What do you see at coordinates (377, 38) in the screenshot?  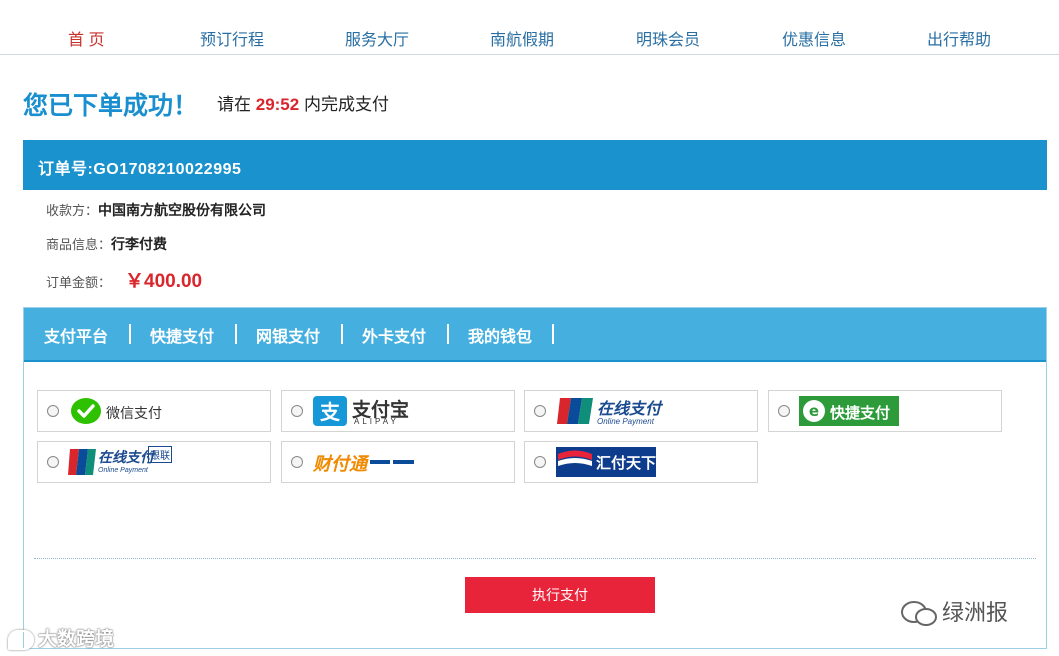 I see `nav-service-hall: 服务大厅` at bounding box center [377, 38].